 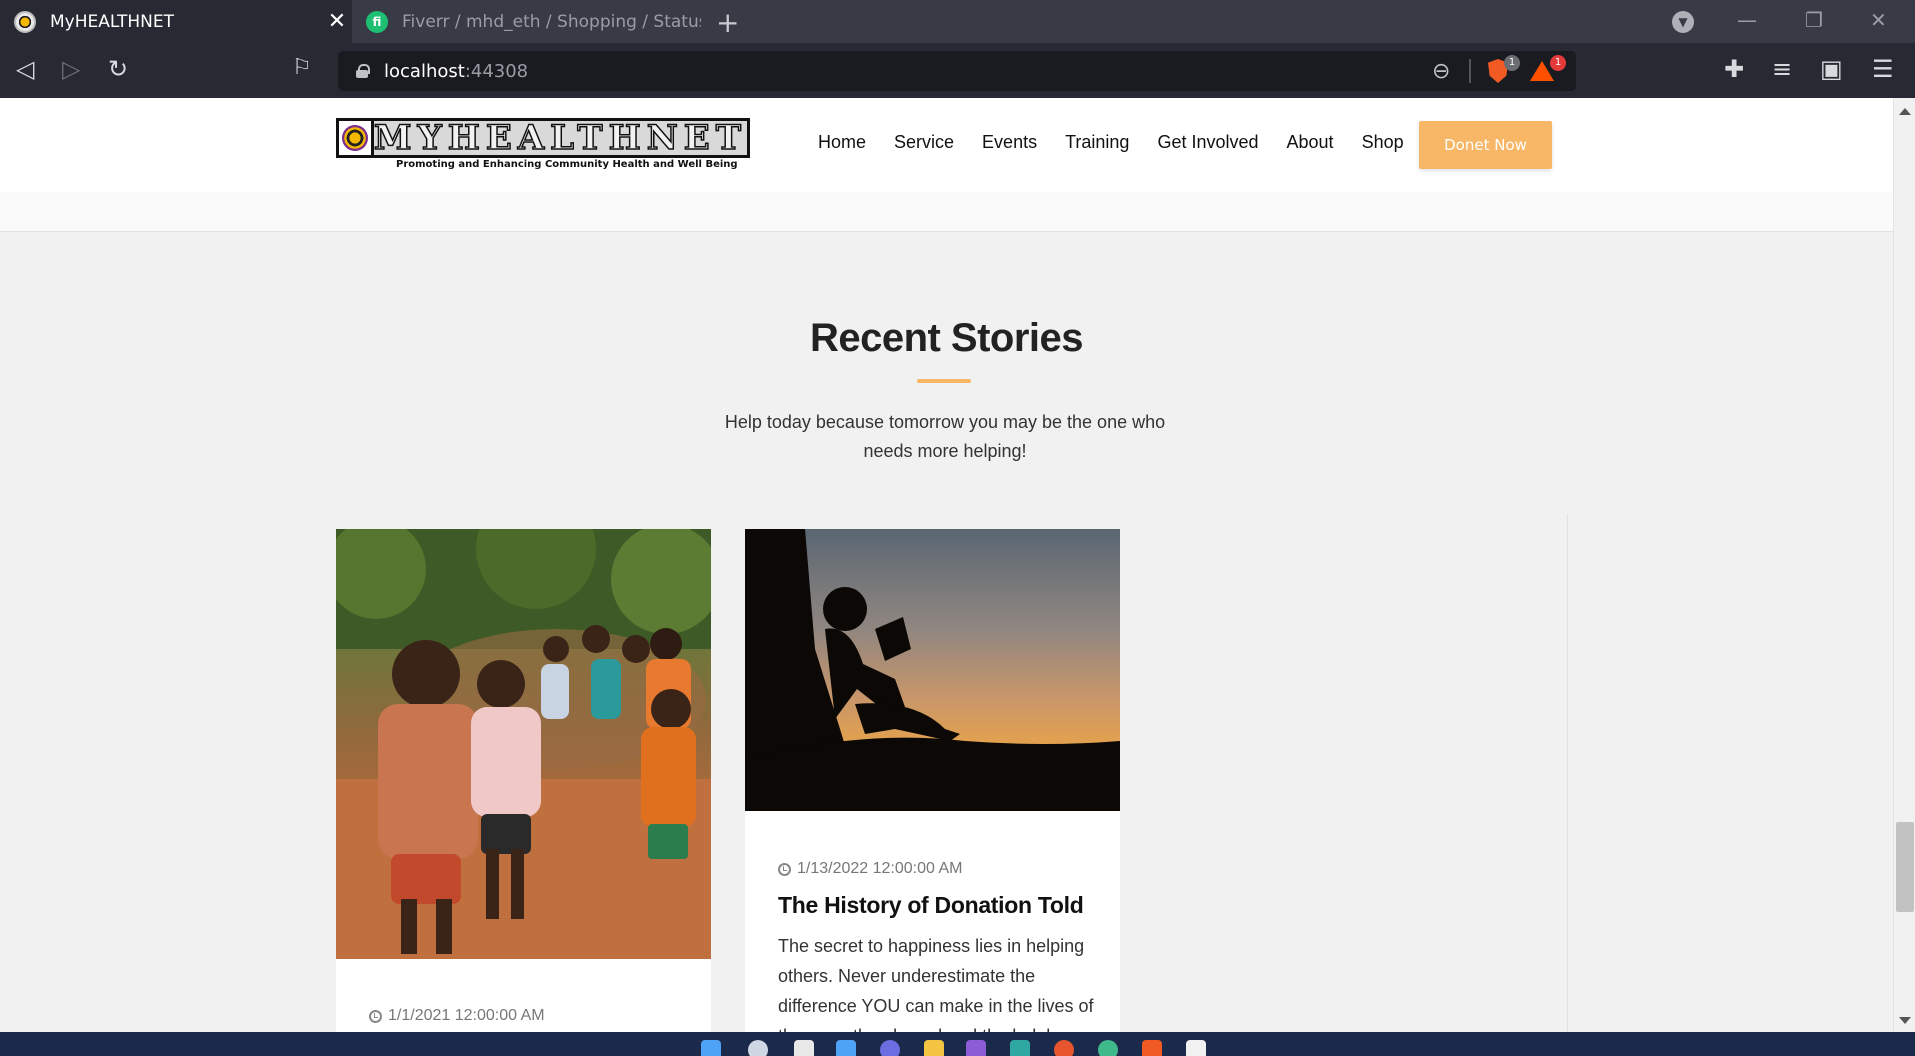 I want to click on chat-icon, so click(x=890, y=1048).